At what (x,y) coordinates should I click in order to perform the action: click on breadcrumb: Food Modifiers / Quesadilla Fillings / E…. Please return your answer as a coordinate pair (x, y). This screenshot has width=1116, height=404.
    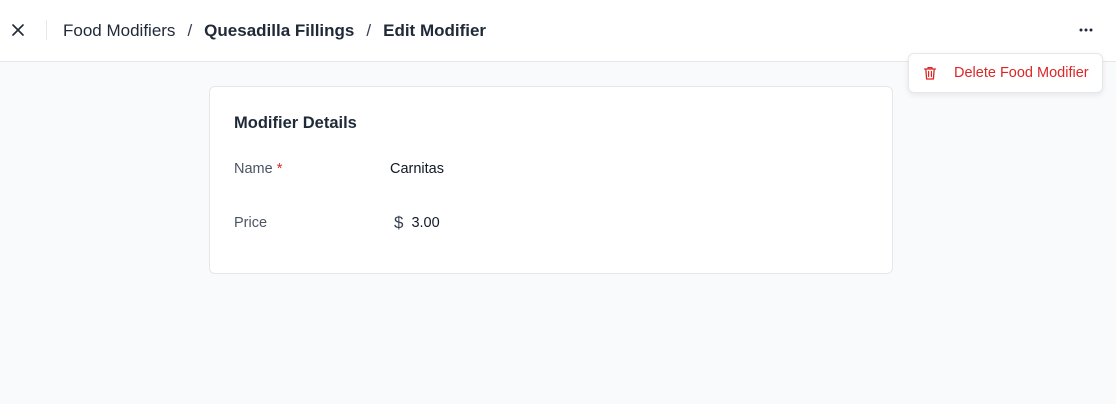
    Looking at the image, I should click on (274, 31).